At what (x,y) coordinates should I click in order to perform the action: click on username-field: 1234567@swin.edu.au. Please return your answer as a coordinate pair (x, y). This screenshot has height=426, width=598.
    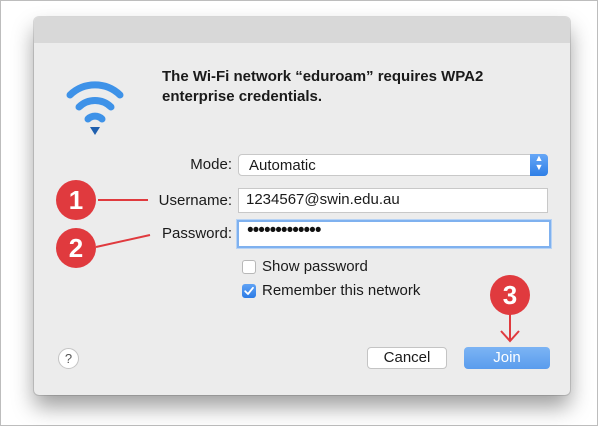
    Looking at the image, I should click on (393, 200).